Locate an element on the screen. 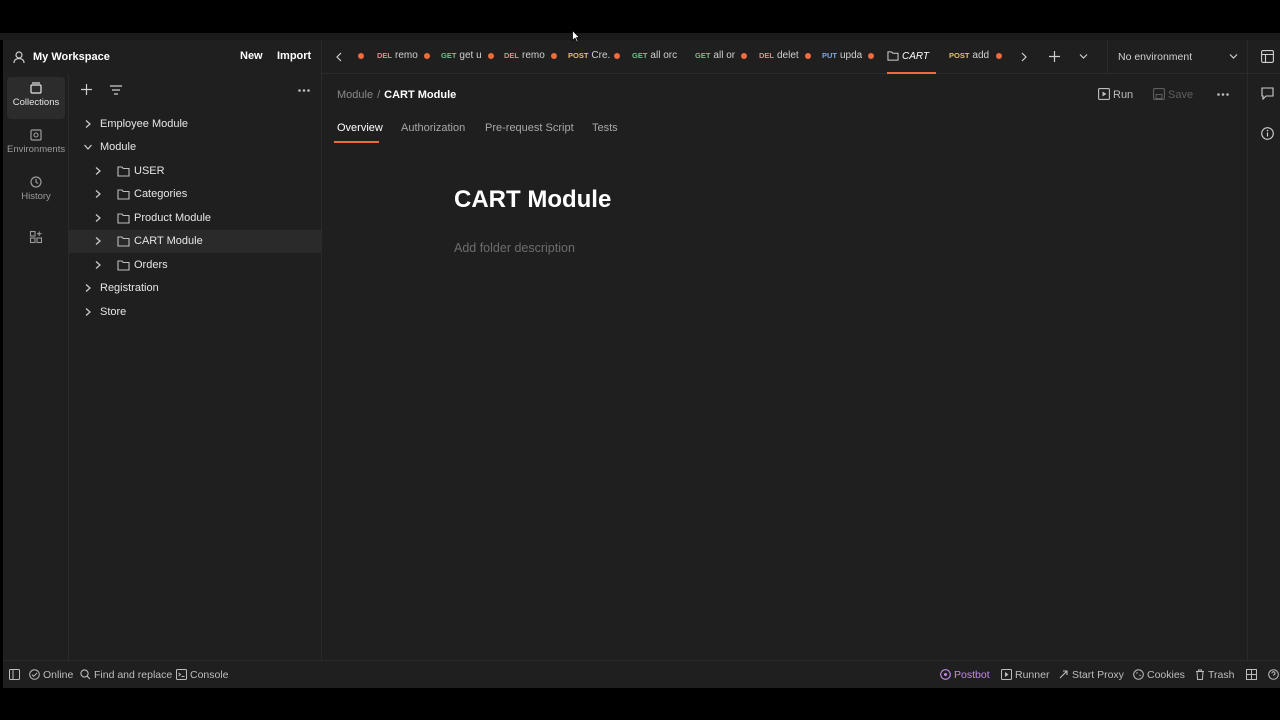  environments-icon is located at coordinates (36, 135).